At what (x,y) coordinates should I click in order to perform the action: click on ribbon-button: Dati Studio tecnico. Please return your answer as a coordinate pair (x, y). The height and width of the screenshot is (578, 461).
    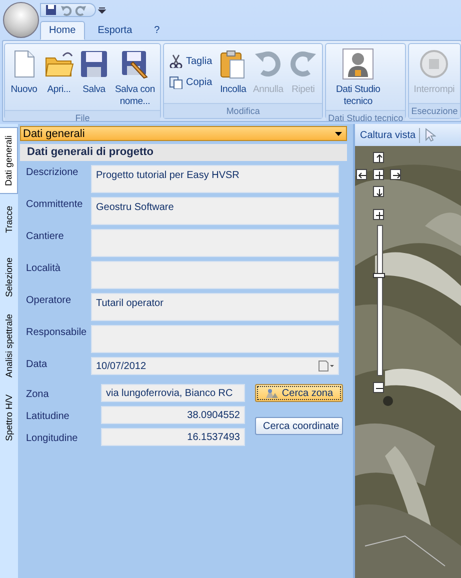
    Looking at the image, I should click on (358, 78).